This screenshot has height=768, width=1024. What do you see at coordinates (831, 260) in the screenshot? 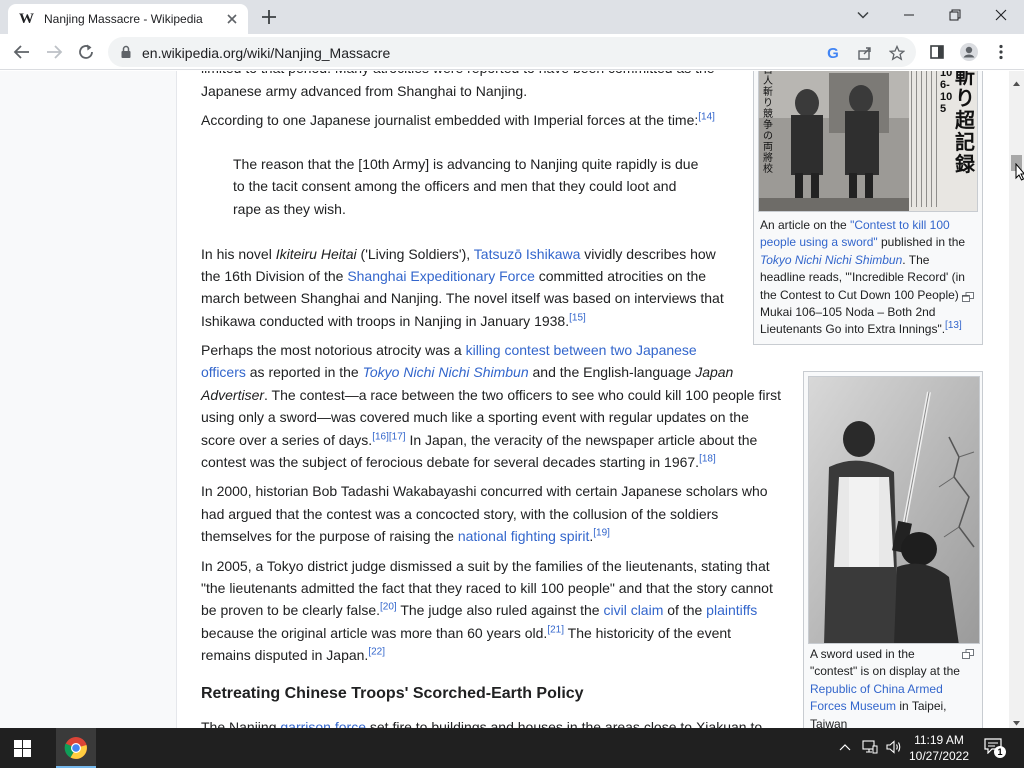
I see `link-tokyo-nichi-nichi-caption: Tokyo Nichi Nichi Shimbun` at bounding box center [831, 260].